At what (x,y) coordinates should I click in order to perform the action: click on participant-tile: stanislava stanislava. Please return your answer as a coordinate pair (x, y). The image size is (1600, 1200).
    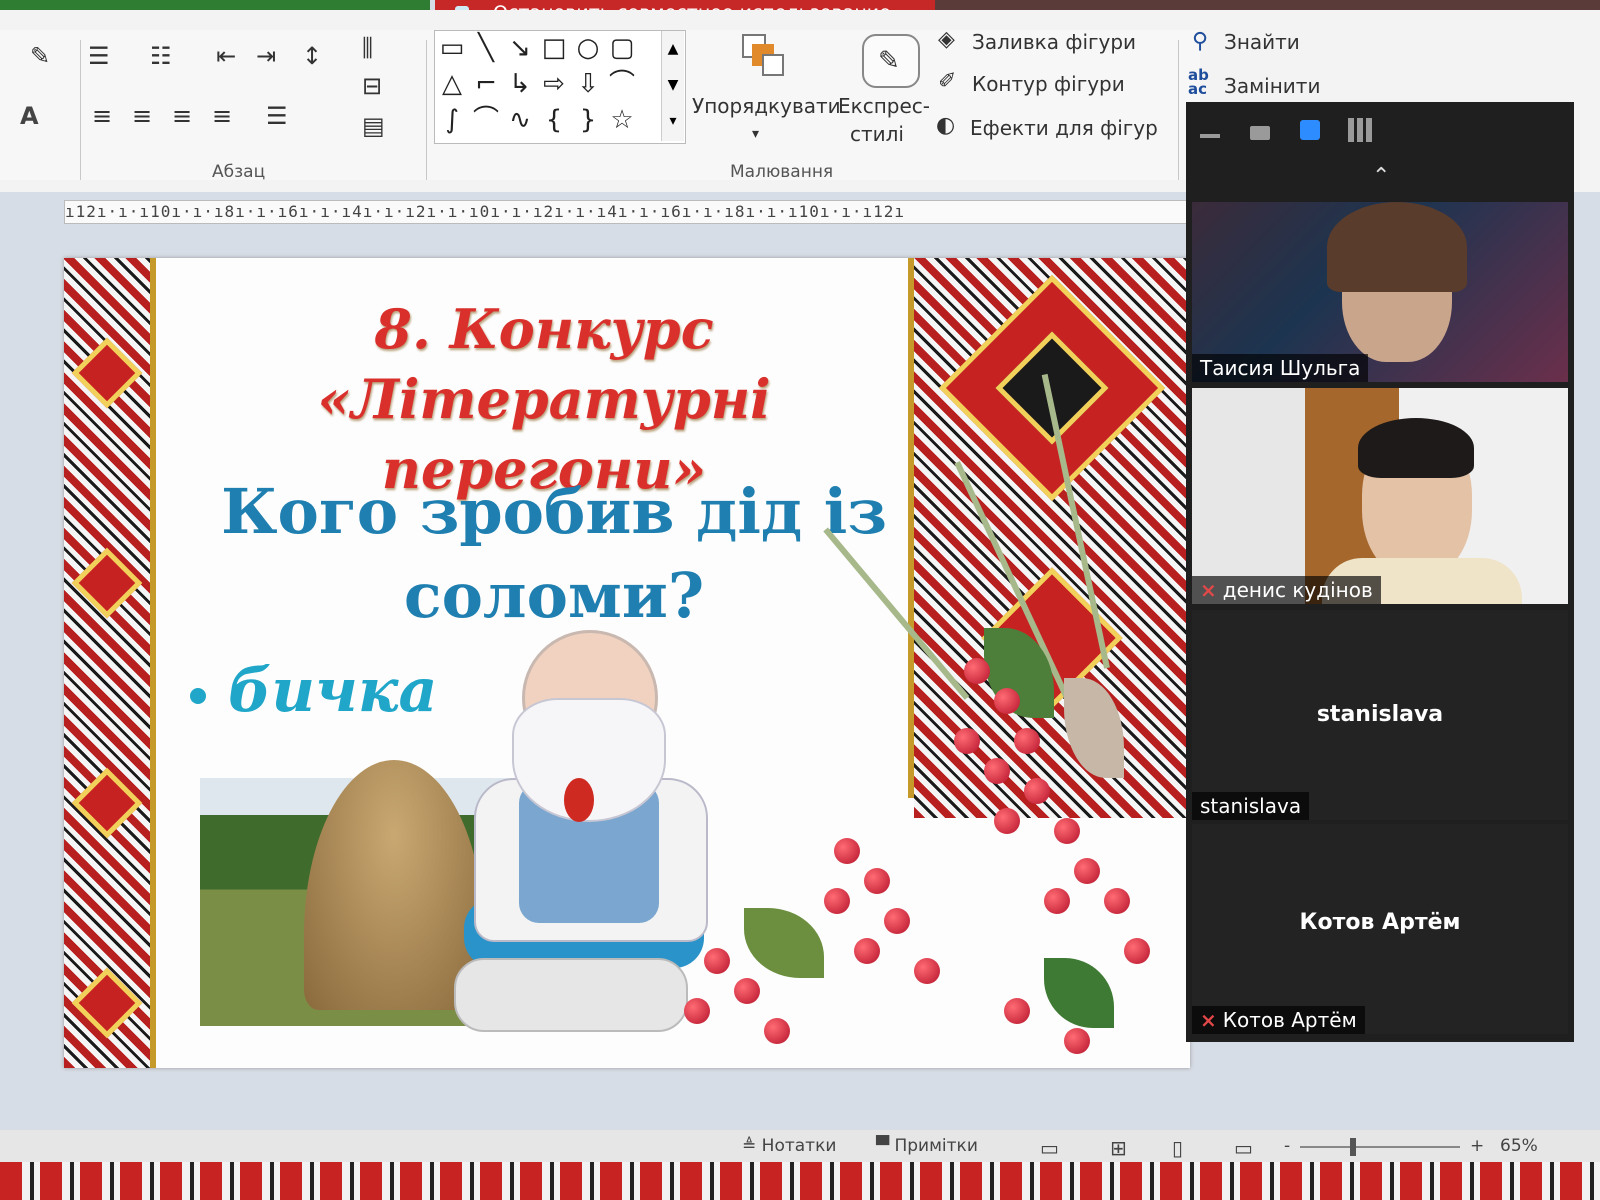
    Looking at the image, I should click on (1380, 715).